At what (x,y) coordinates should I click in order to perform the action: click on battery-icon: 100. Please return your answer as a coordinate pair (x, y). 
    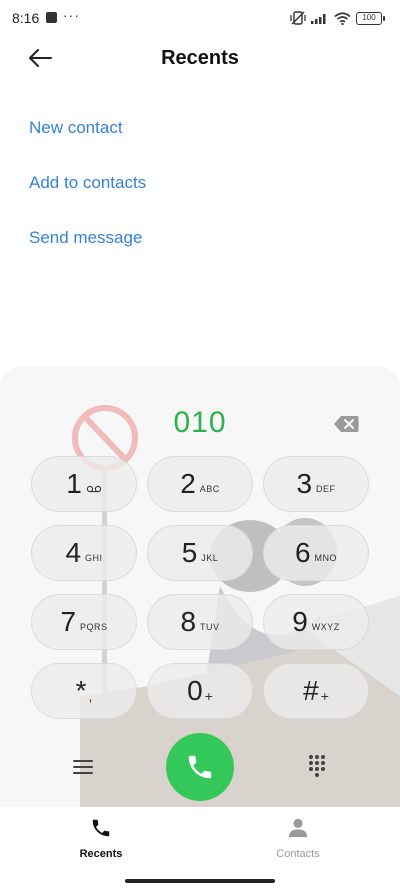
    Looking at the image, I should click on (370, 18).